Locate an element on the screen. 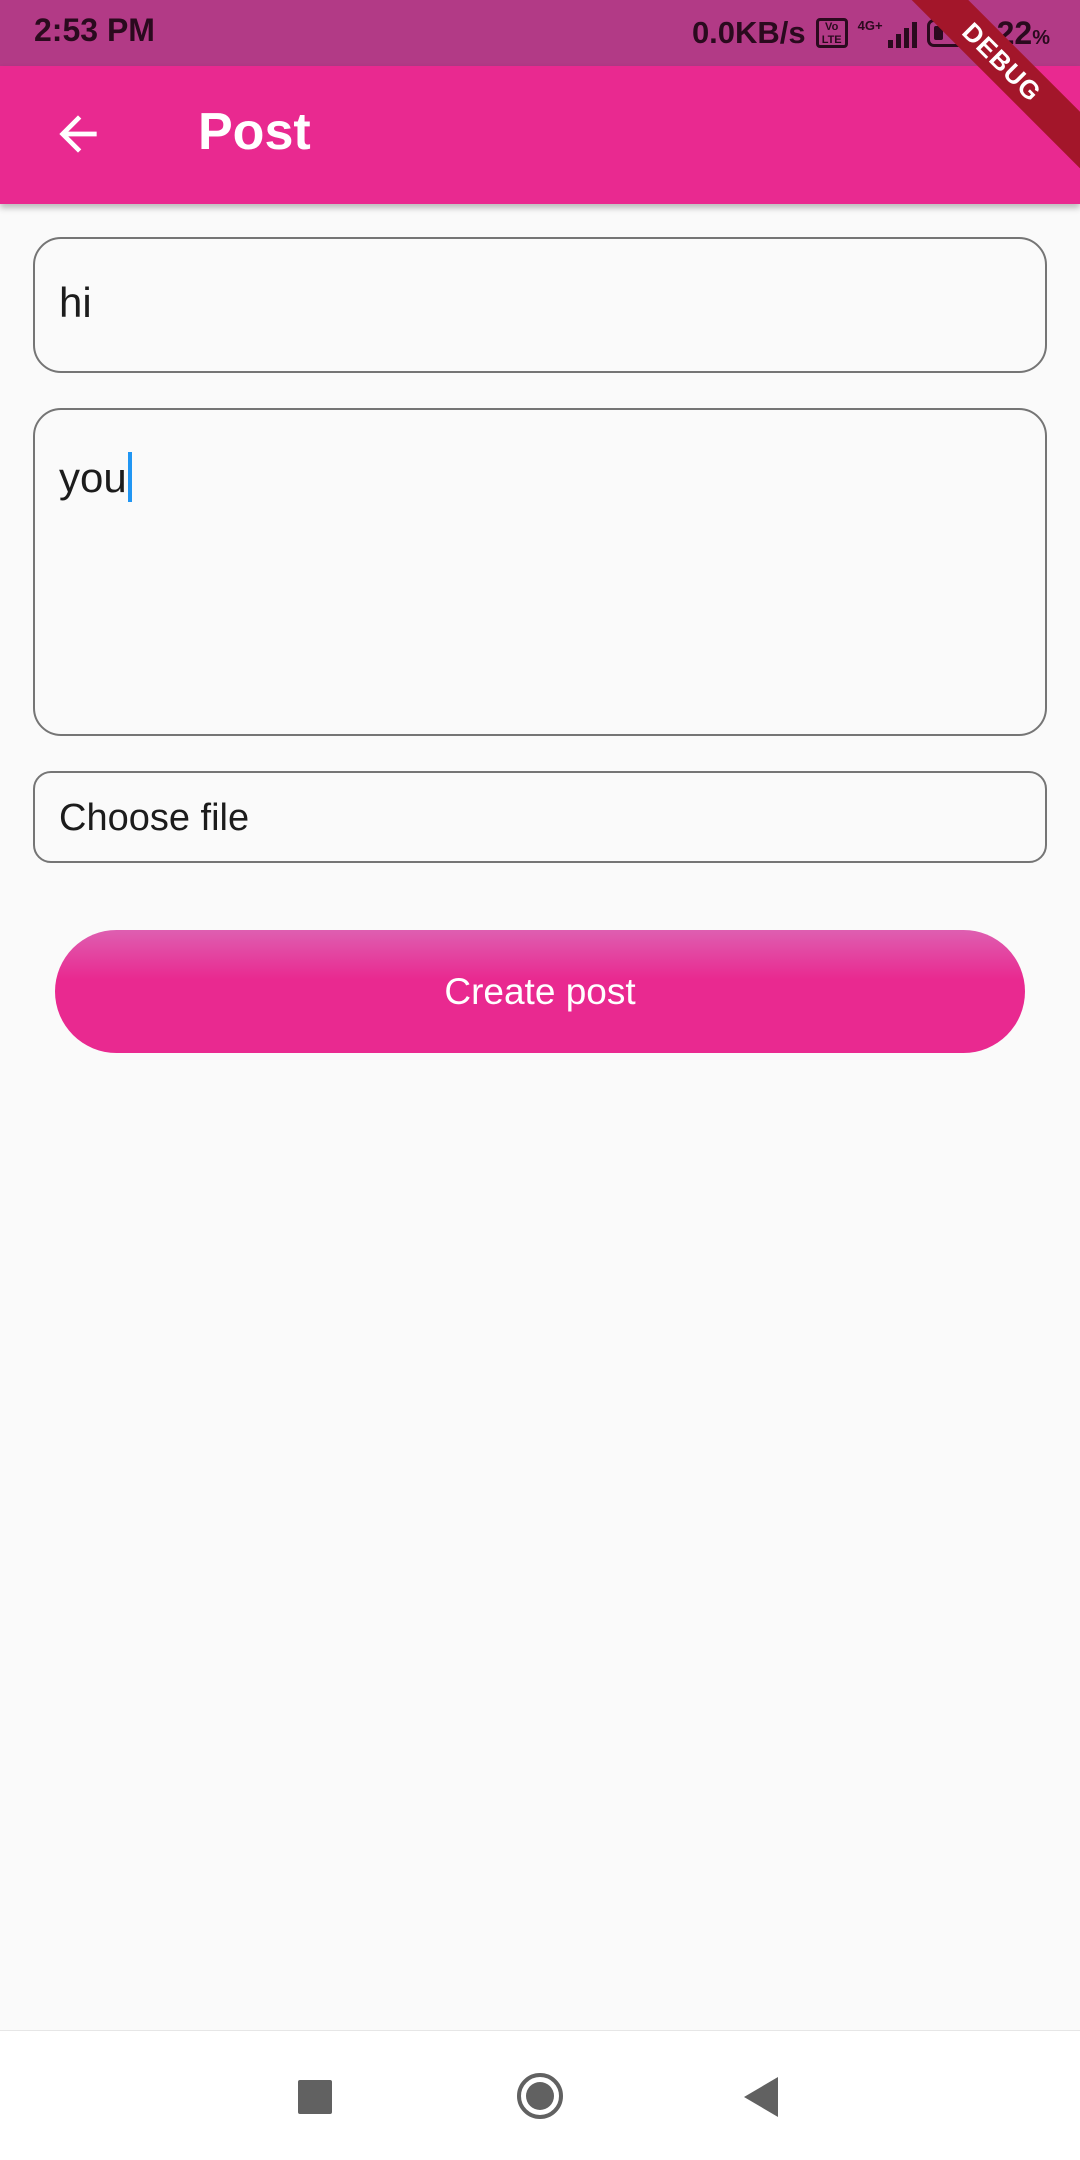 The width and height of the screenshot is (1080, 2160). volte-icon: Vo LTE is located at coordinates (831, 33).